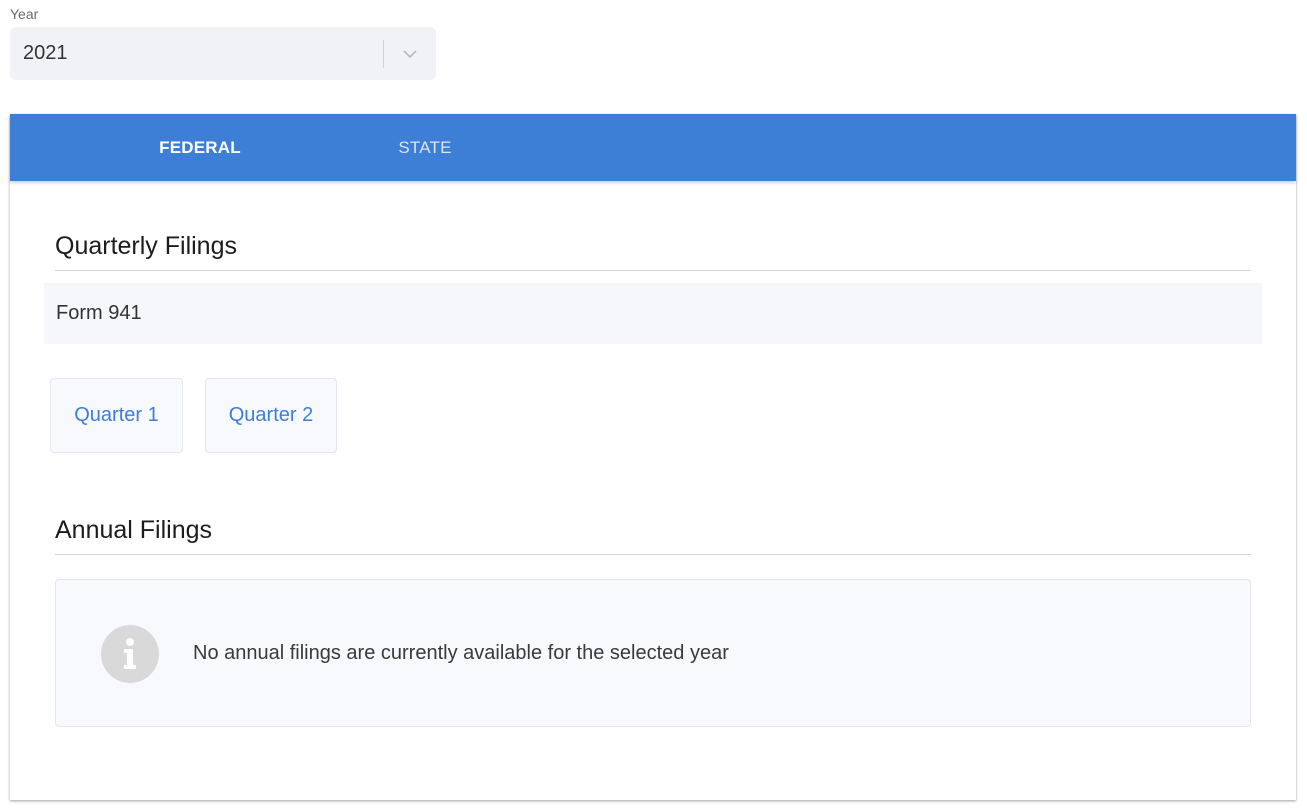  Describe the element at coordinates (134, 530) in the screenshot. I see `annual-filings-title: Annual Filings` at that location.